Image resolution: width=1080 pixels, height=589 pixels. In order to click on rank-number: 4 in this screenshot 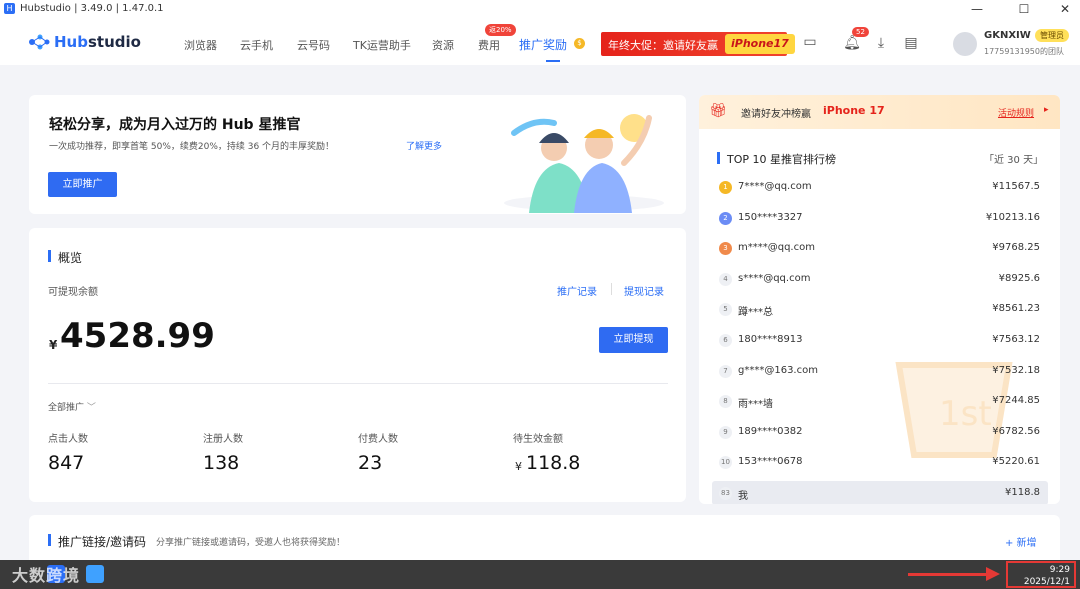, I will do `click(725, 279)`.